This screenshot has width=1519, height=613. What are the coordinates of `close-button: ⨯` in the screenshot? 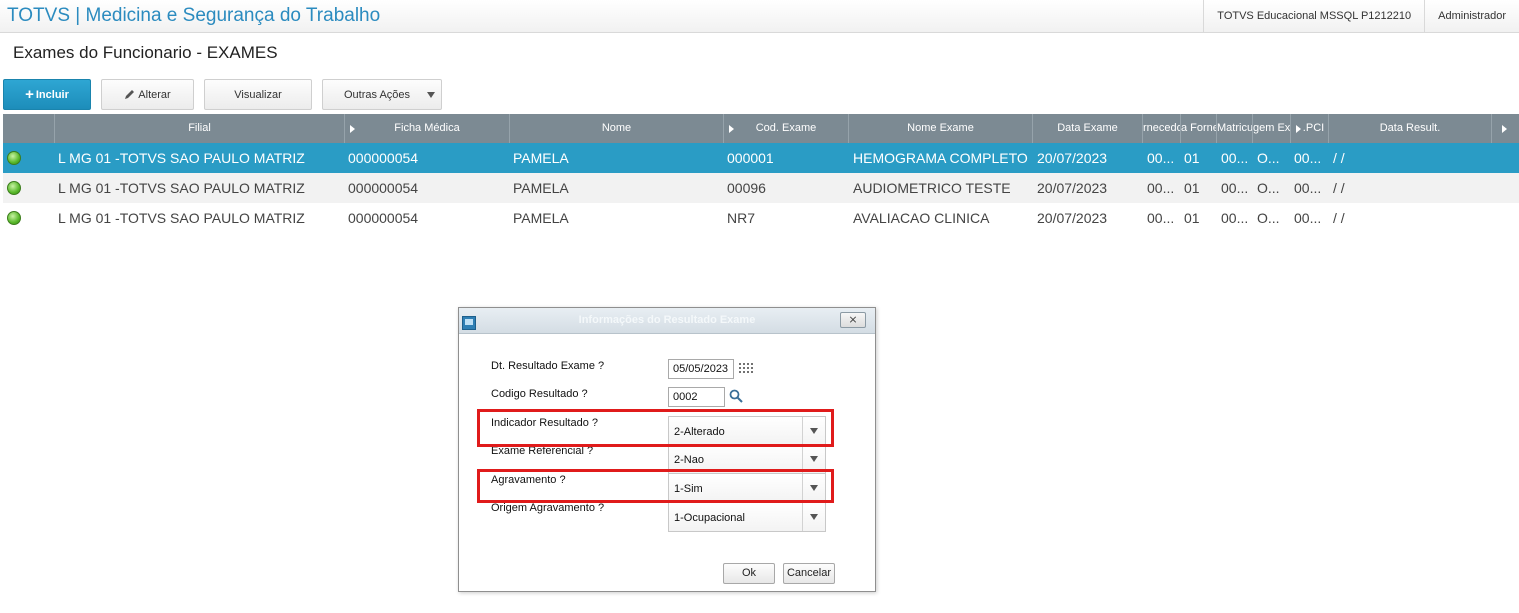 It's located at (853, 320).